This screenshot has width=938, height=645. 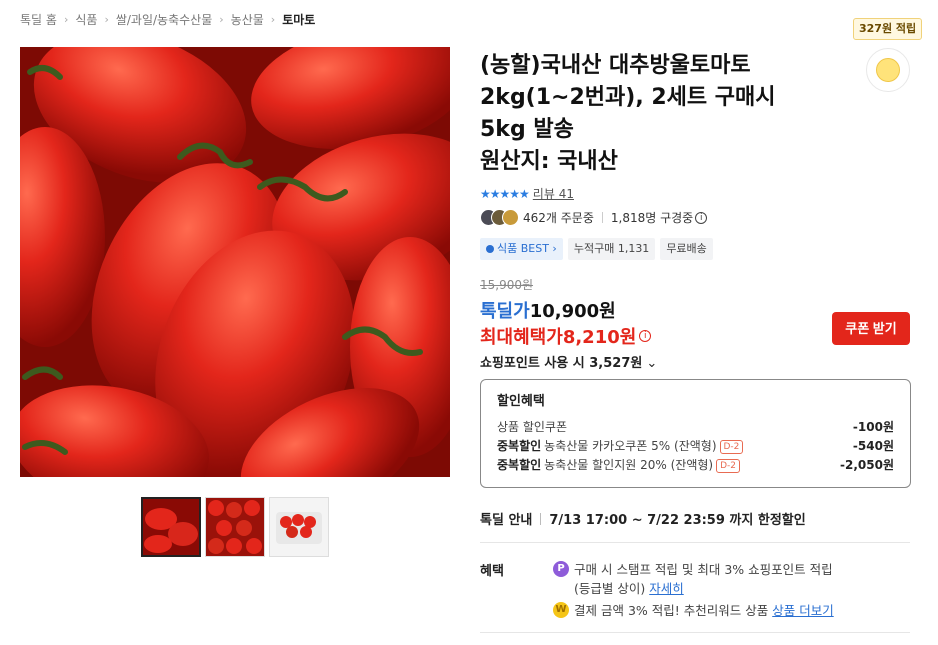 What do you see at coordinates (521, 401) in the screenshot?
I see `discount-box-title: 할인혜택` at bounding box center [521, 401].